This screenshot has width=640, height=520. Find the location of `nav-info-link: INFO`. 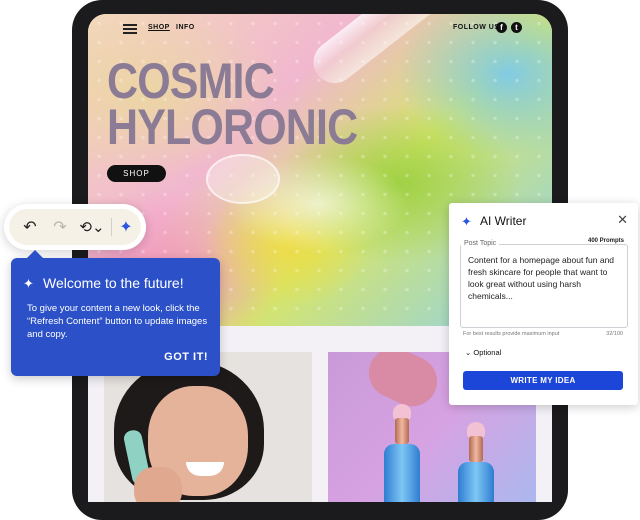

nav-info-link: INFO is located at coordinates (185, 27).